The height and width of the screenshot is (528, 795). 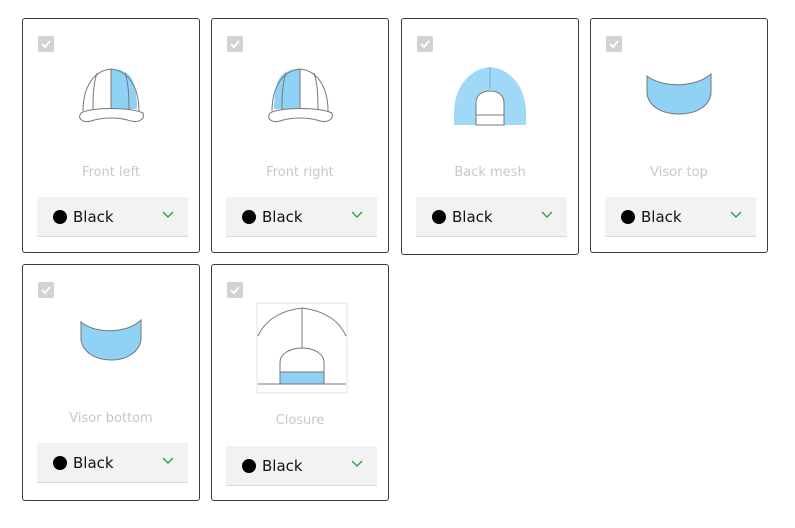 I want to click on checkbox-back-mesh, so click(x=425, y=44).